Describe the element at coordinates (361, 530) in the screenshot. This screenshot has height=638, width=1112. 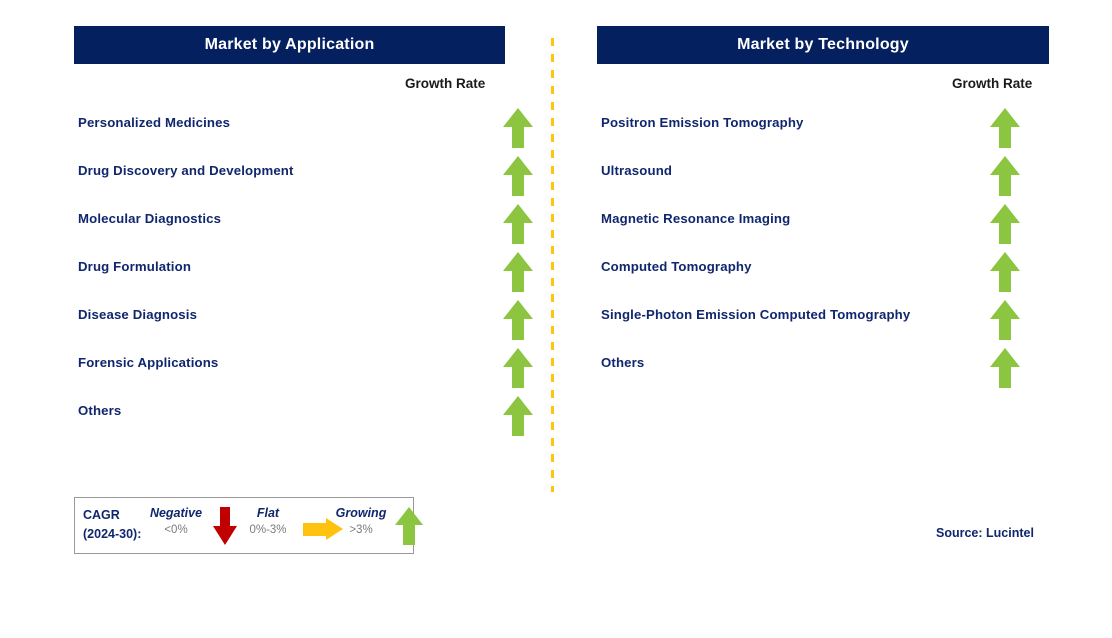
I see `legend-range: >3%` at that location.